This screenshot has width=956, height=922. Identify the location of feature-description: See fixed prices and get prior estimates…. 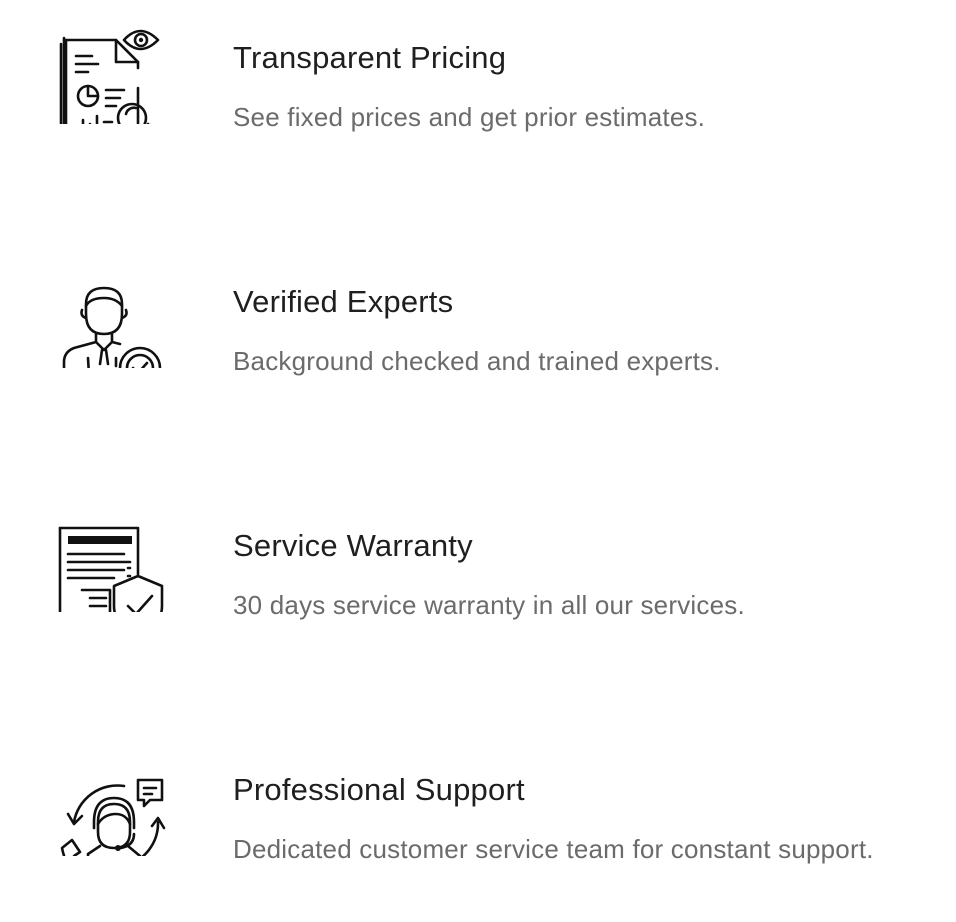
(469, 117).